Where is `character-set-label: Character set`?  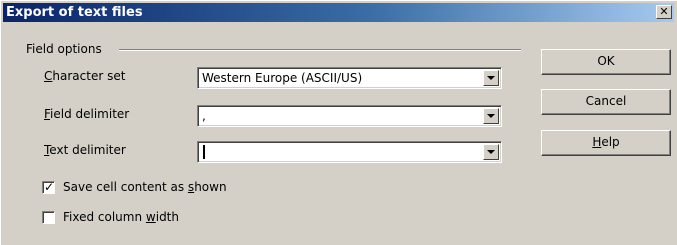 character-set-label: Character set is located at coordinates (84, 76).